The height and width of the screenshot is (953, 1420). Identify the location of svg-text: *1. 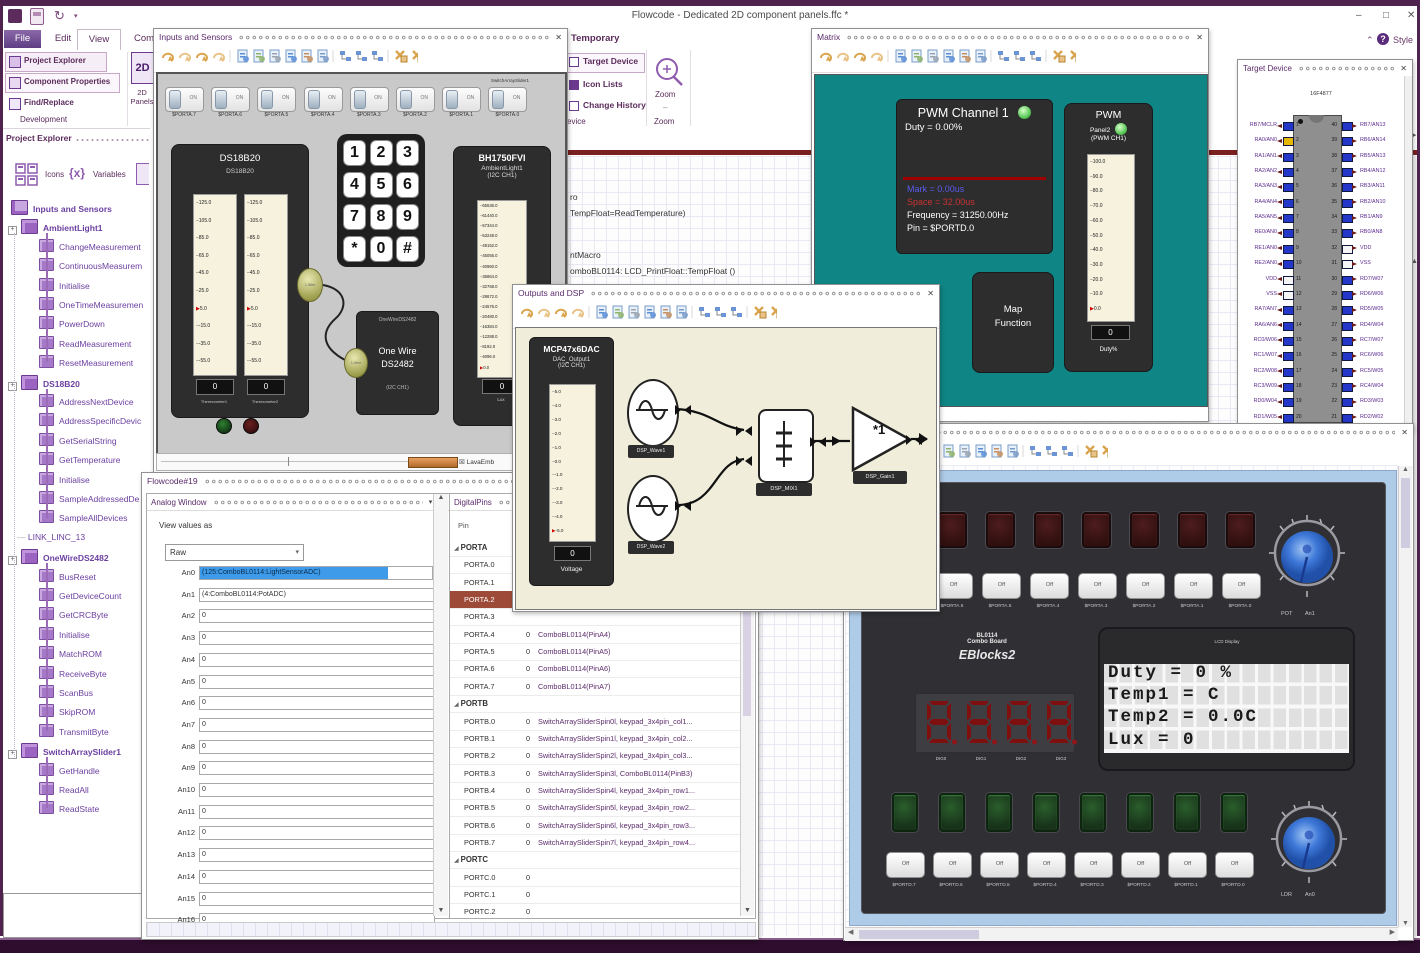
(879, 429).